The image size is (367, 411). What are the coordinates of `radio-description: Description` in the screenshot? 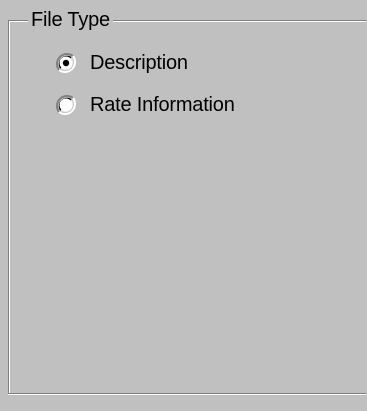 It's located at (121, 63).